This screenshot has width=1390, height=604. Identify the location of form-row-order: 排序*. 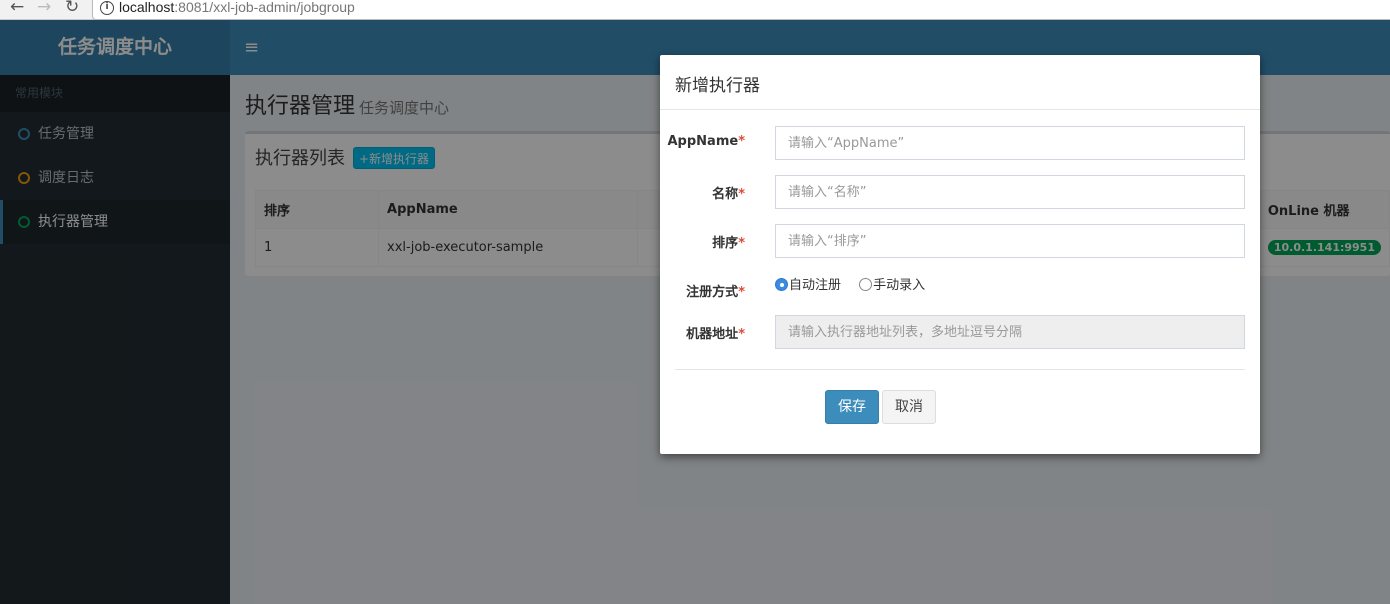
(960, 241).